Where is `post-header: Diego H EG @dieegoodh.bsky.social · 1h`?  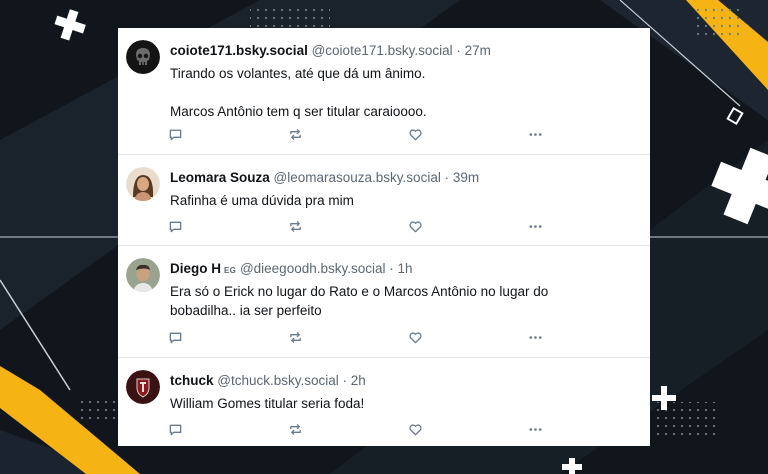
post-header: Diego H EG @dieegoodh.bsky.social · 1h is located at coordinates (405, 269).